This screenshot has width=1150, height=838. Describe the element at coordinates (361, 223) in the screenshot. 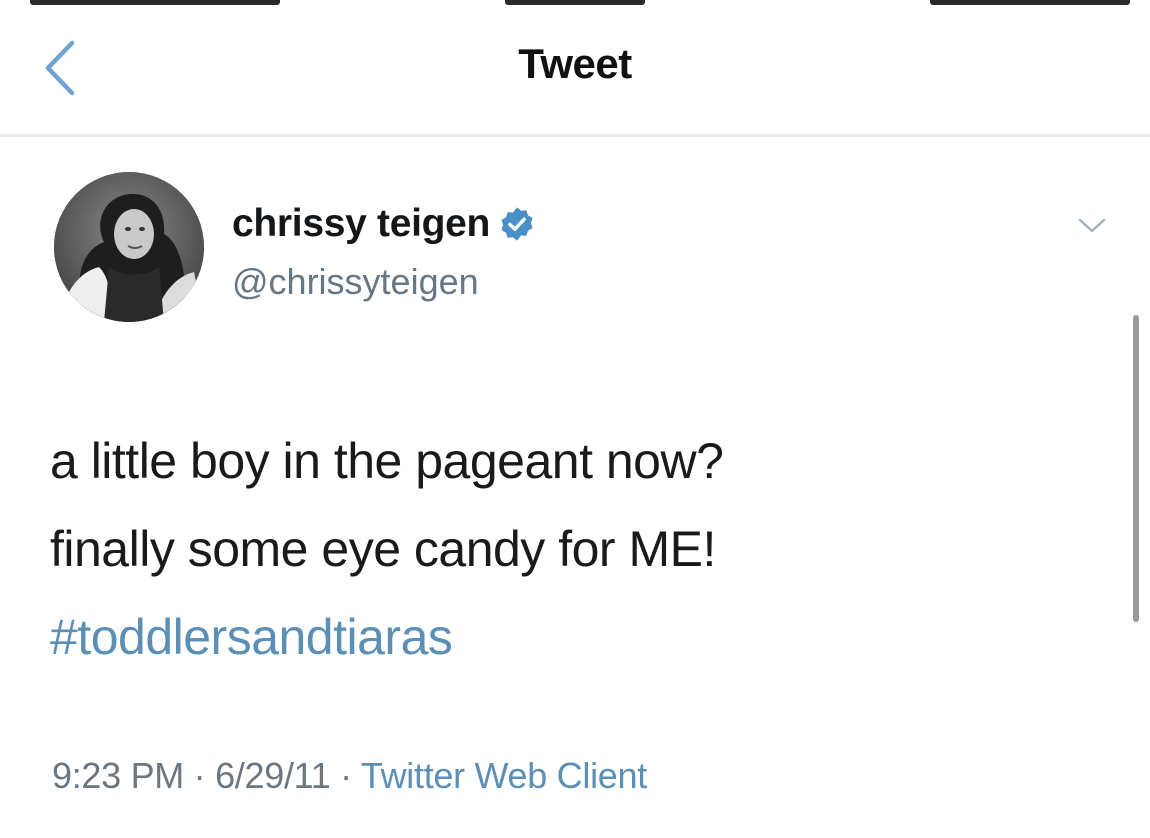

I see `display-name: chrissy teigen` at that location.